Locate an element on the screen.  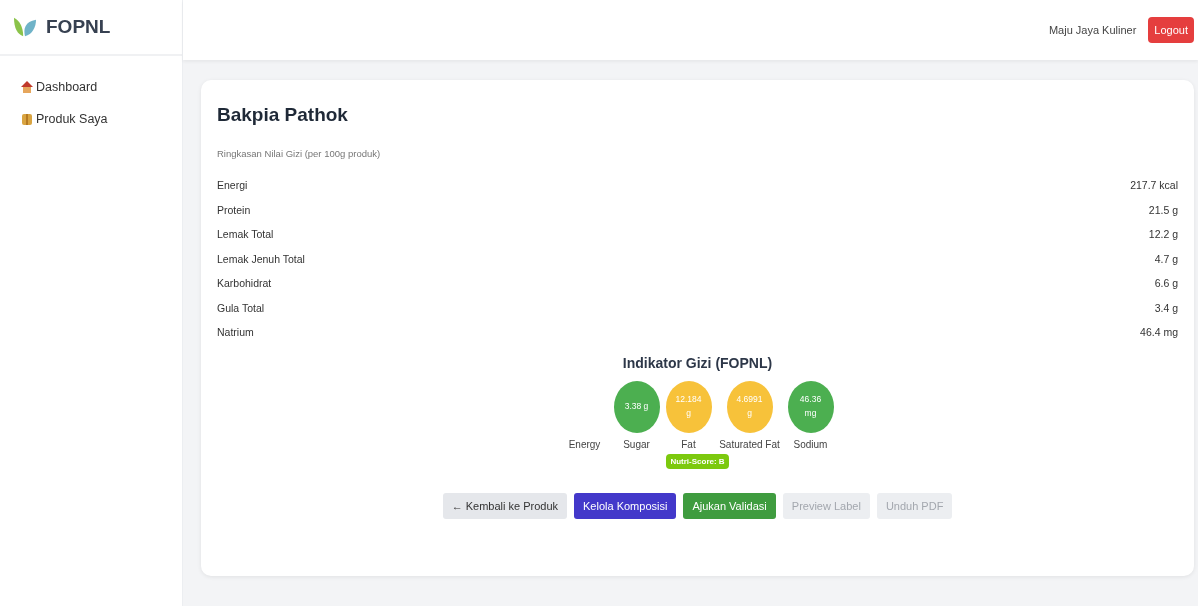
indicator-circle: 3.38 g is located at coordinates (636, 406).